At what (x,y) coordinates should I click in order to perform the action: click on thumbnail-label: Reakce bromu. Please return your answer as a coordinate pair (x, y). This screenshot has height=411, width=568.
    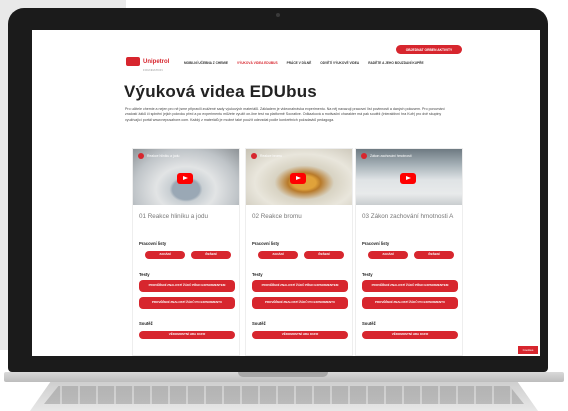
    Looking at the image, I should click on (271, 156).